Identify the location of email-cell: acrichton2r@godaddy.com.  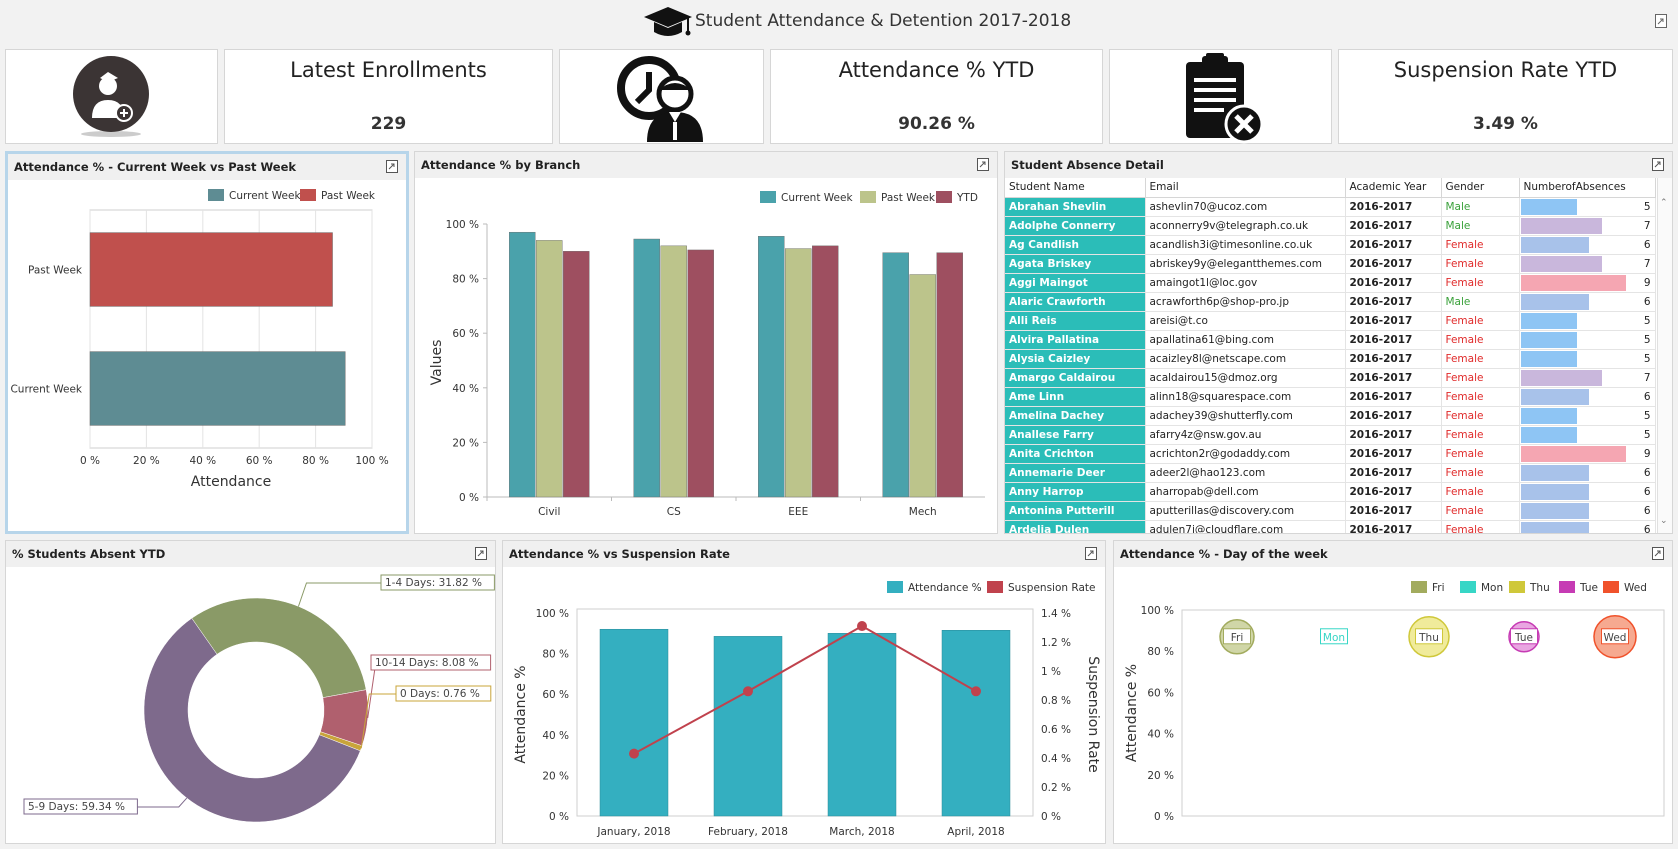
(1245, 454).